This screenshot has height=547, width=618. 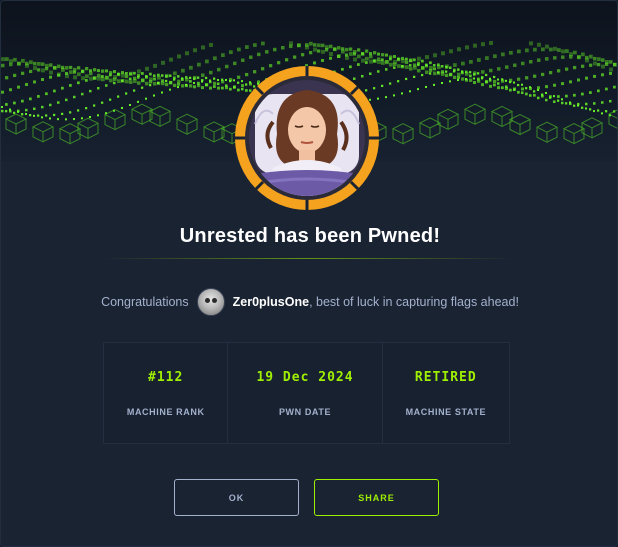 What do you see at coordinates (307, 138) in the screenshot?
I see `machine-avatar` at bounding box center [307, 138].